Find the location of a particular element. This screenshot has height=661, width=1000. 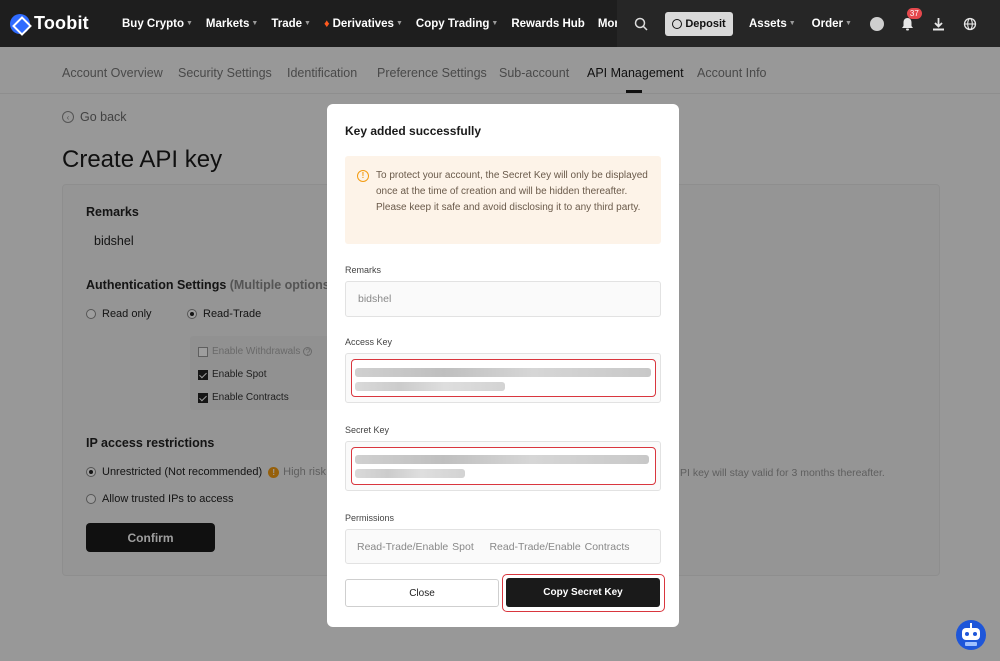

secret-key-value is located at coordinates (503, 466).